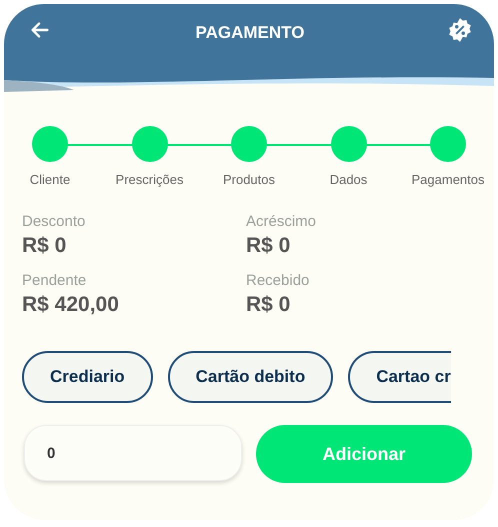  What do you see at coordinates (150, 179) in the screenshot?
I see `step-label: Prescrições` at bounding box center [150, 179].